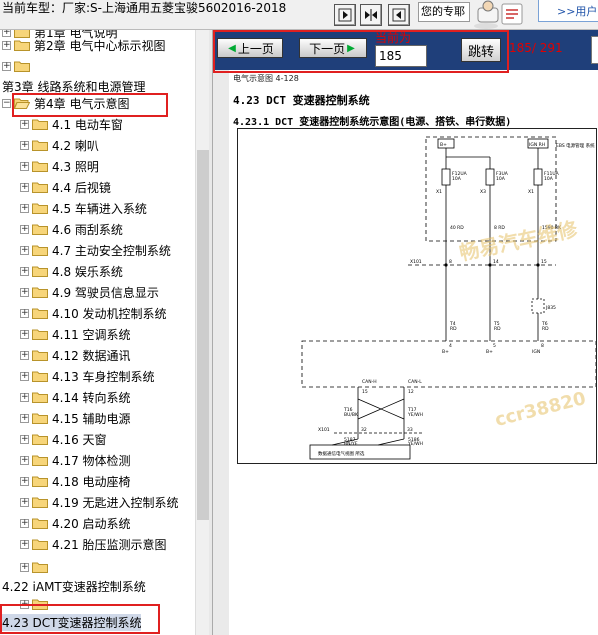 The image size is (598, 635). What do you see at coordinates (6, 103) in the screenshot?
I see `expand-toggle-icon: −` at bounding box center [6, 103].